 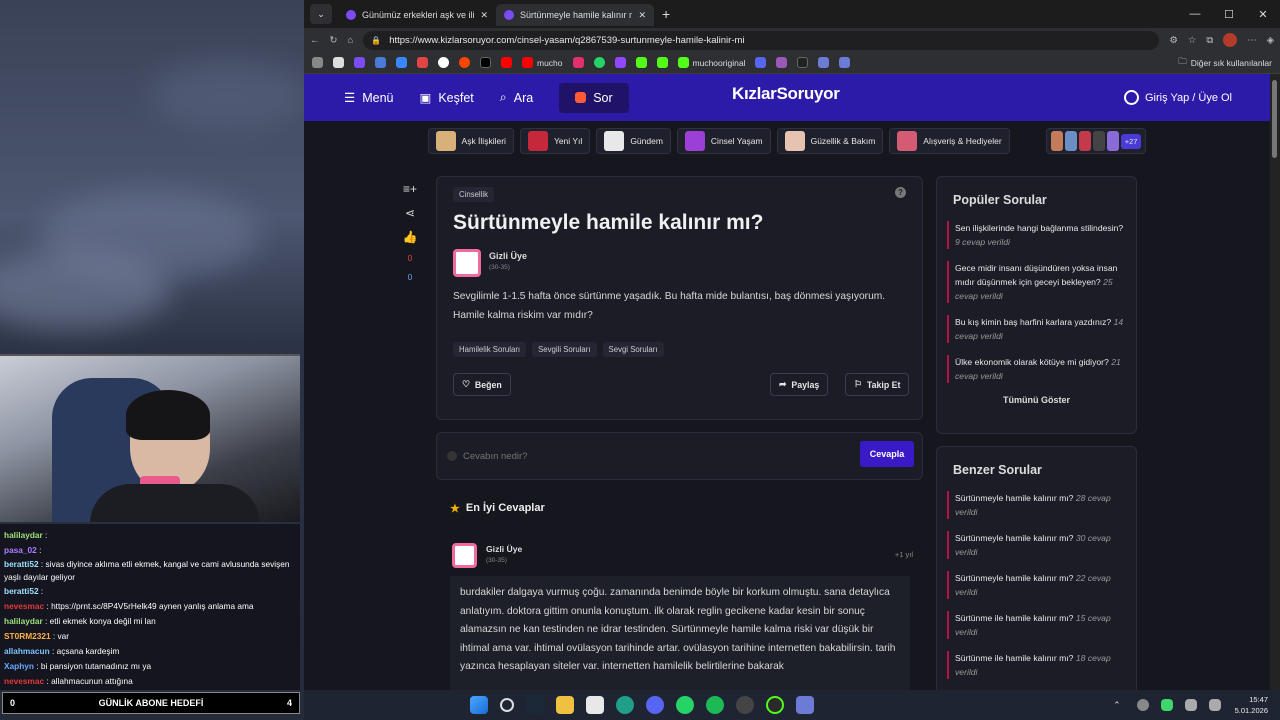 What do you see at coordinates (1166, 705) in the screenshot?
I see `mic-icon` at bounding box center [1166, 705].